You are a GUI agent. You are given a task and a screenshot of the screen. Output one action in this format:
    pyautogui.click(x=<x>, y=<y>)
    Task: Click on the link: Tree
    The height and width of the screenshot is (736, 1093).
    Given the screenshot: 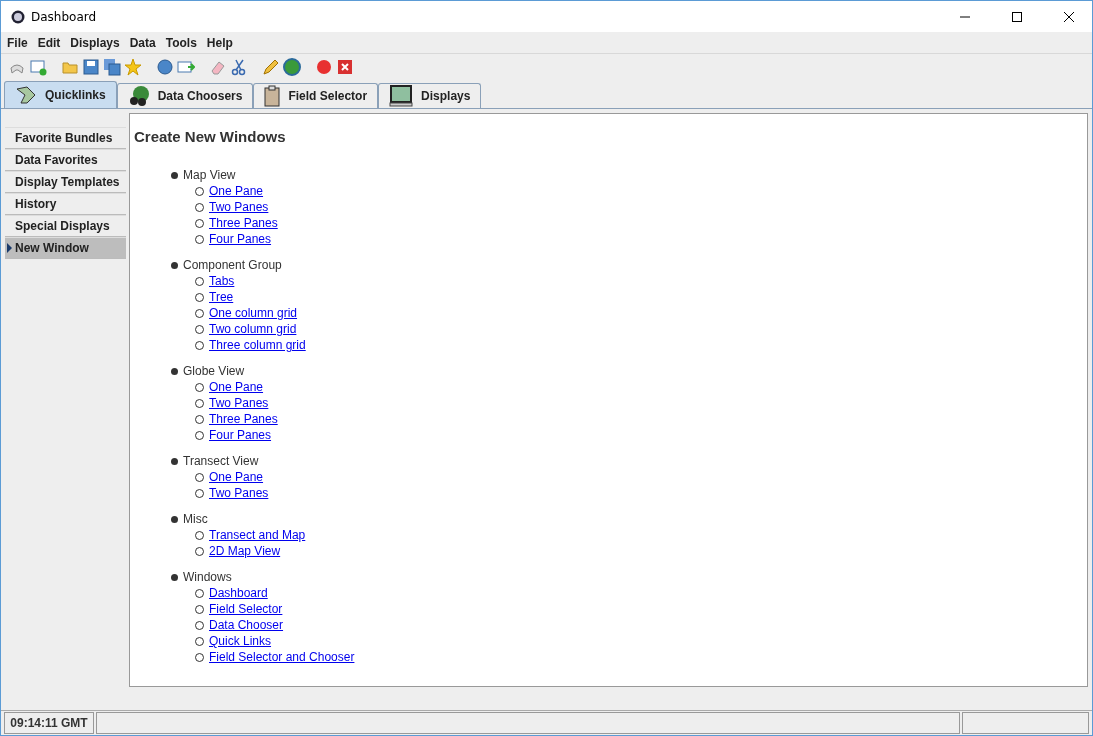 What is the action you would take?
    pyautogui.click(x=221, y=297)
    